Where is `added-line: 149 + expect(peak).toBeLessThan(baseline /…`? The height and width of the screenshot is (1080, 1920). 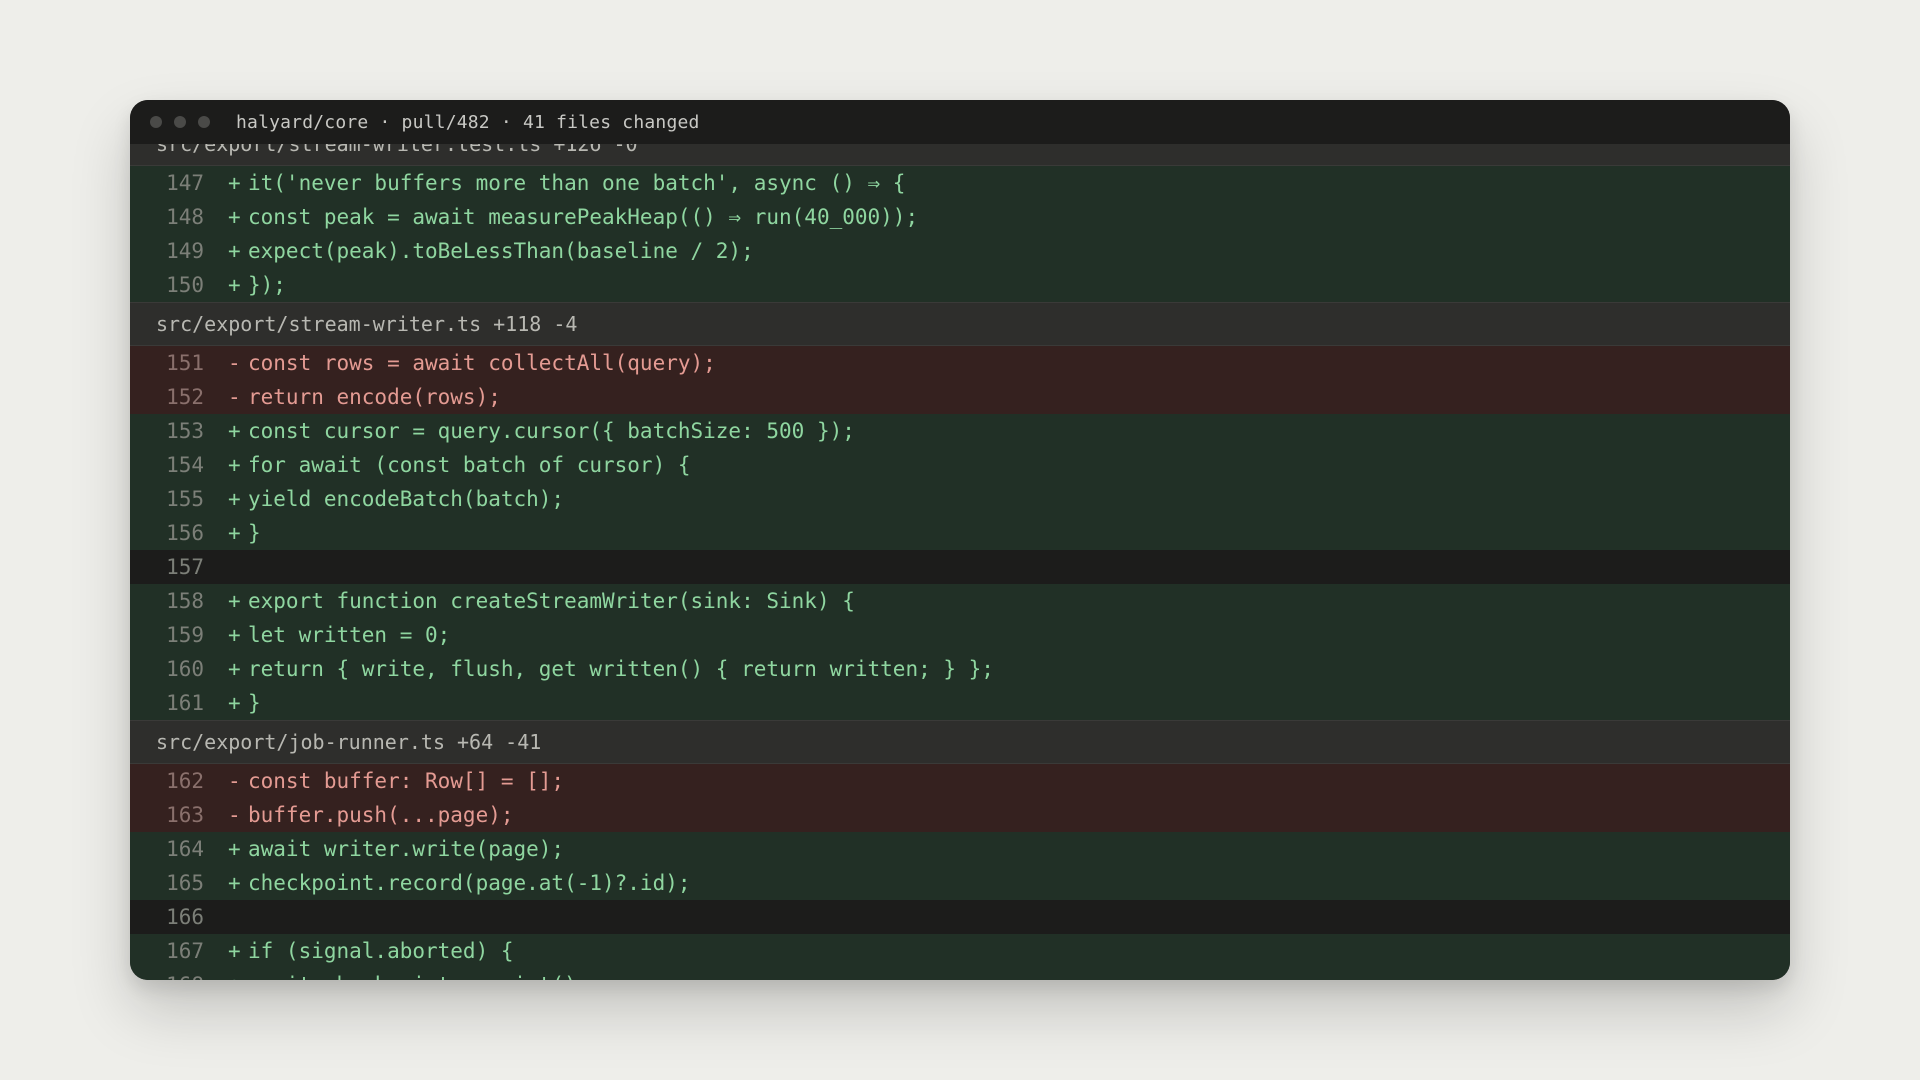
added-line: 149 + expect(peak).toBeLessThan(baseline /… is located at coordinates (960, 251).